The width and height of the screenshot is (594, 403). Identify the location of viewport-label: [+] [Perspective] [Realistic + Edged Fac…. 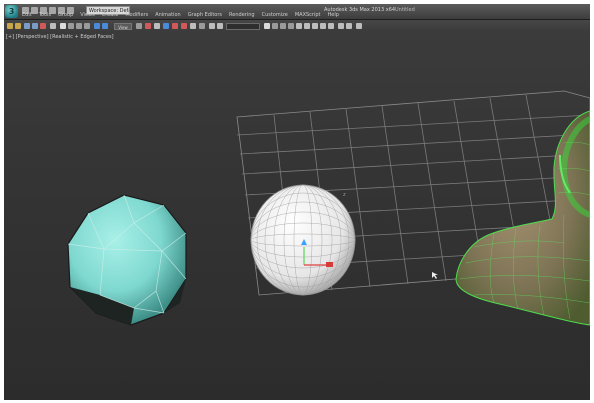
(60, 37).